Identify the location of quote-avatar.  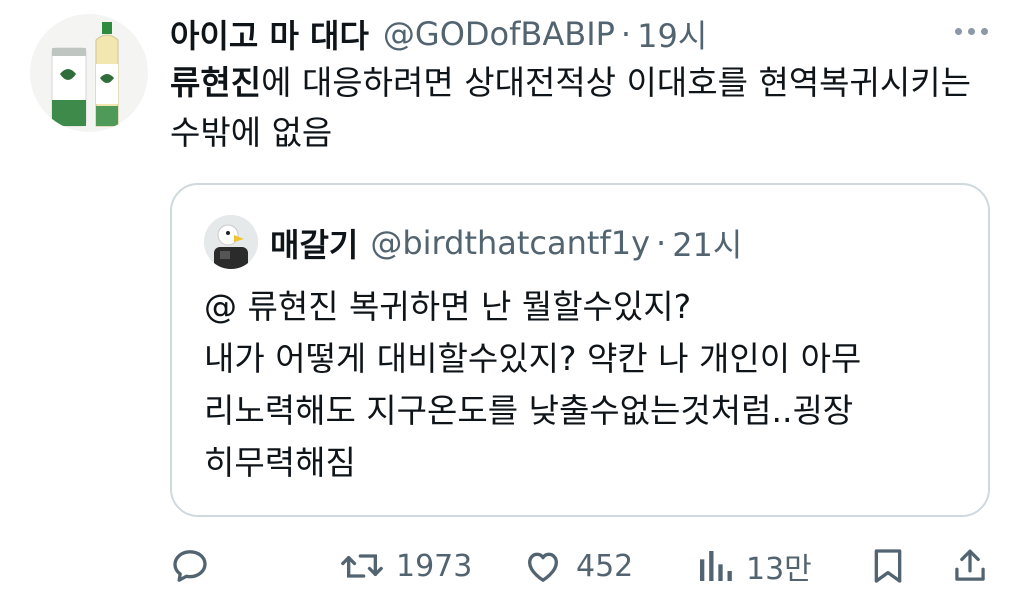
(231, 242).